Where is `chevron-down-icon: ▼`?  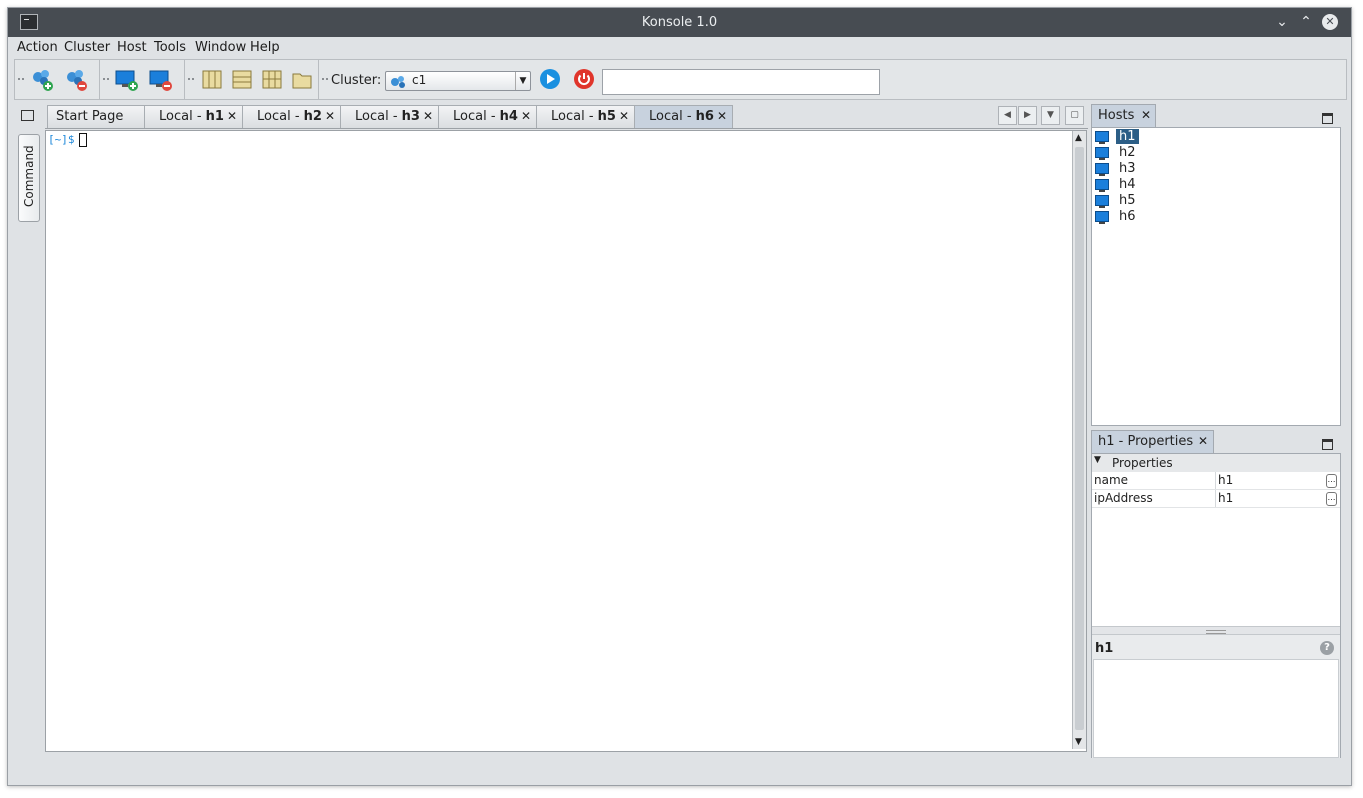 chevron-down-icon: ▼ is located at coordinates (522, 81).